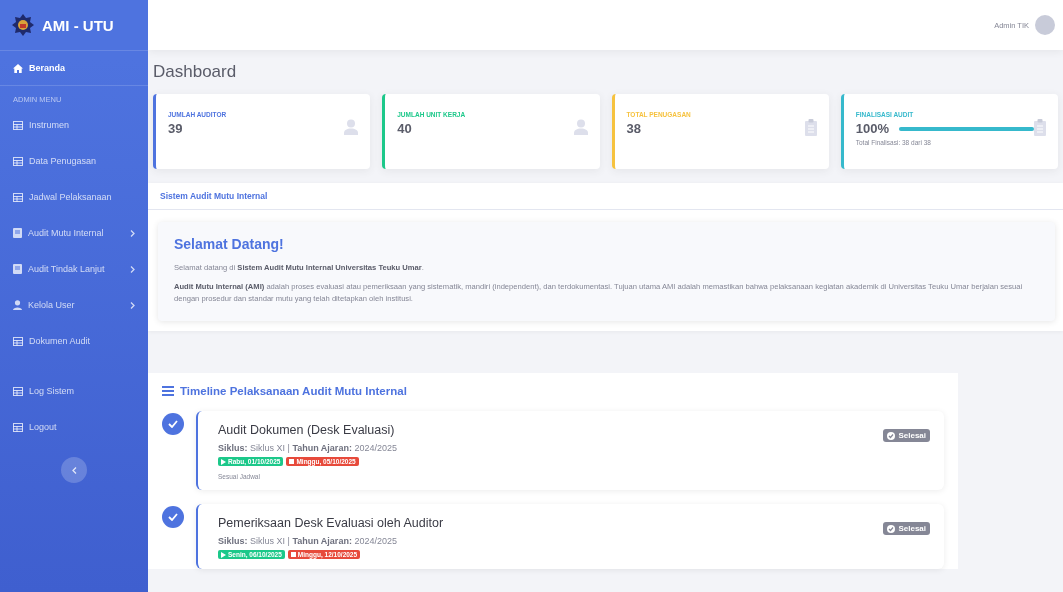 This screenshot has width=1063, height=592. I want to click on sidebar-item: Logout, so click(74, 427).